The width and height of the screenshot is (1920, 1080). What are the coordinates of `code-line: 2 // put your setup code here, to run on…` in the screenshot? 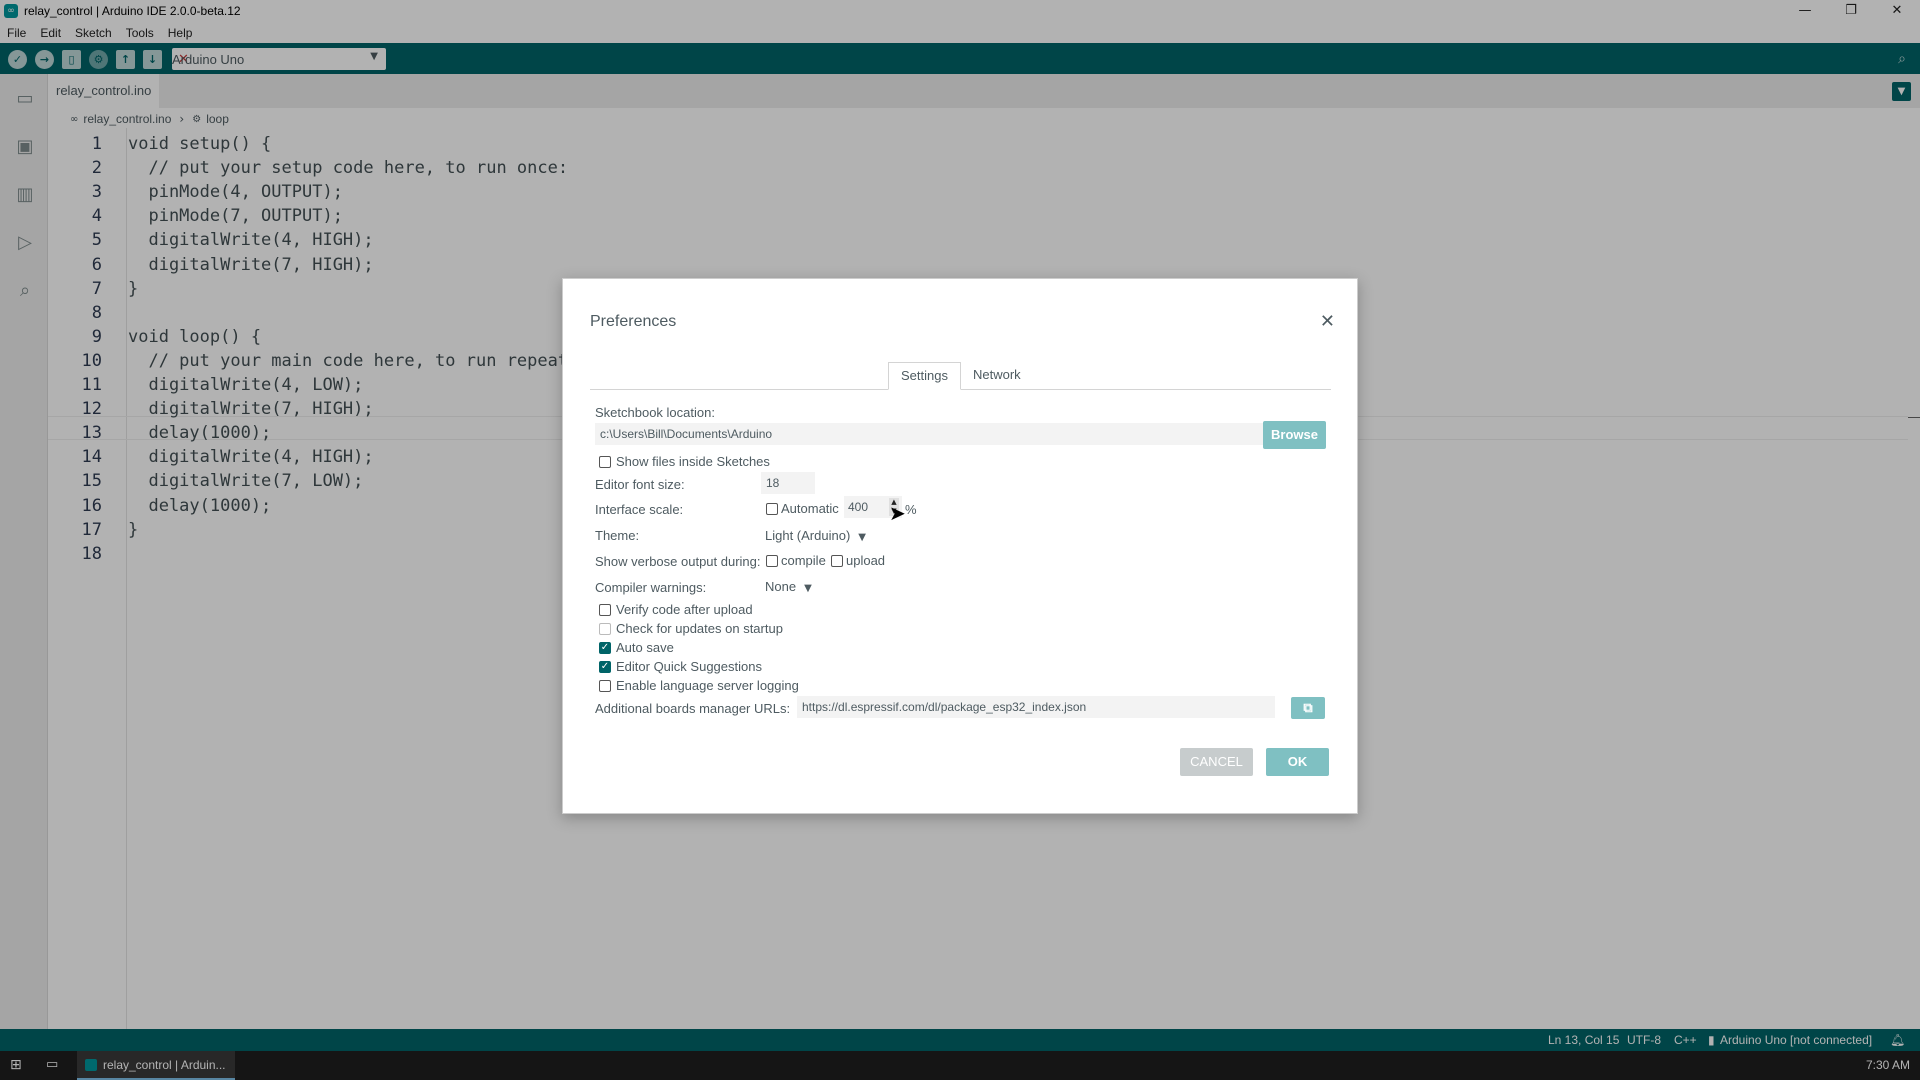 It's located at (308, 168).